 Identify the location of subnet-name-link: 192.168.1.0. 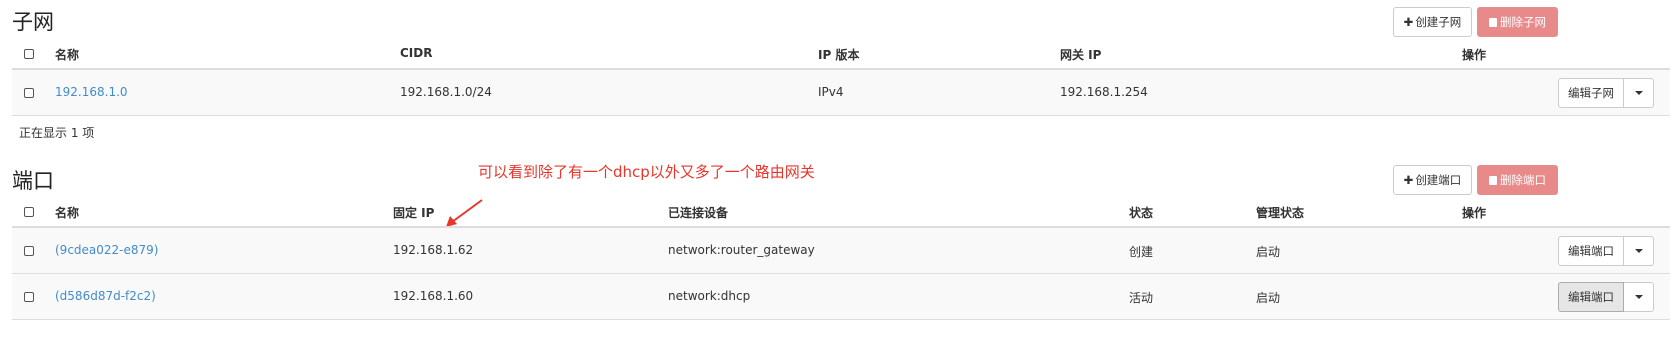
(91, 92).